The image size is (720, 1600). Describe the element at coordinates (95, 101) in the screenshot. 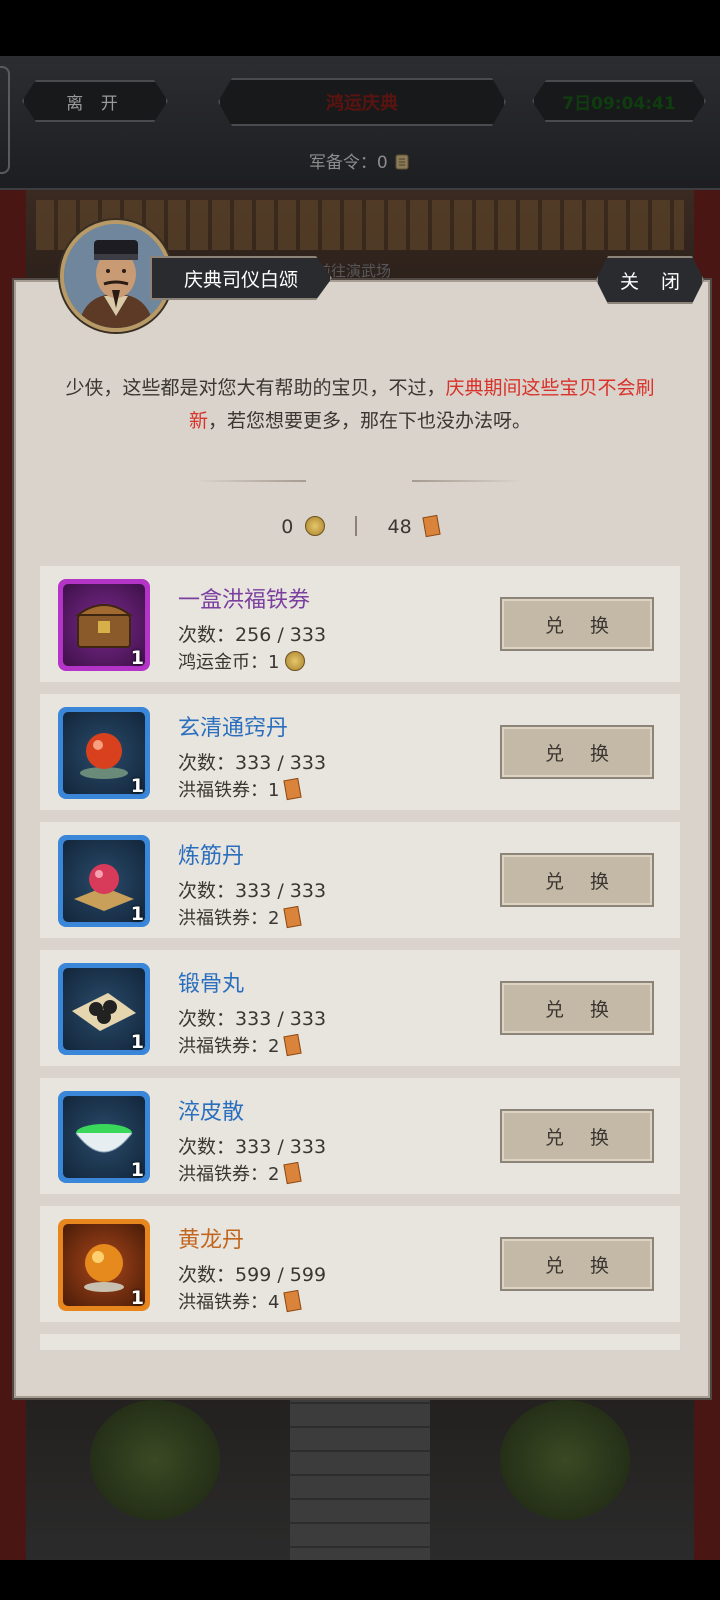

I see `leave-button: 离 开` at that location.